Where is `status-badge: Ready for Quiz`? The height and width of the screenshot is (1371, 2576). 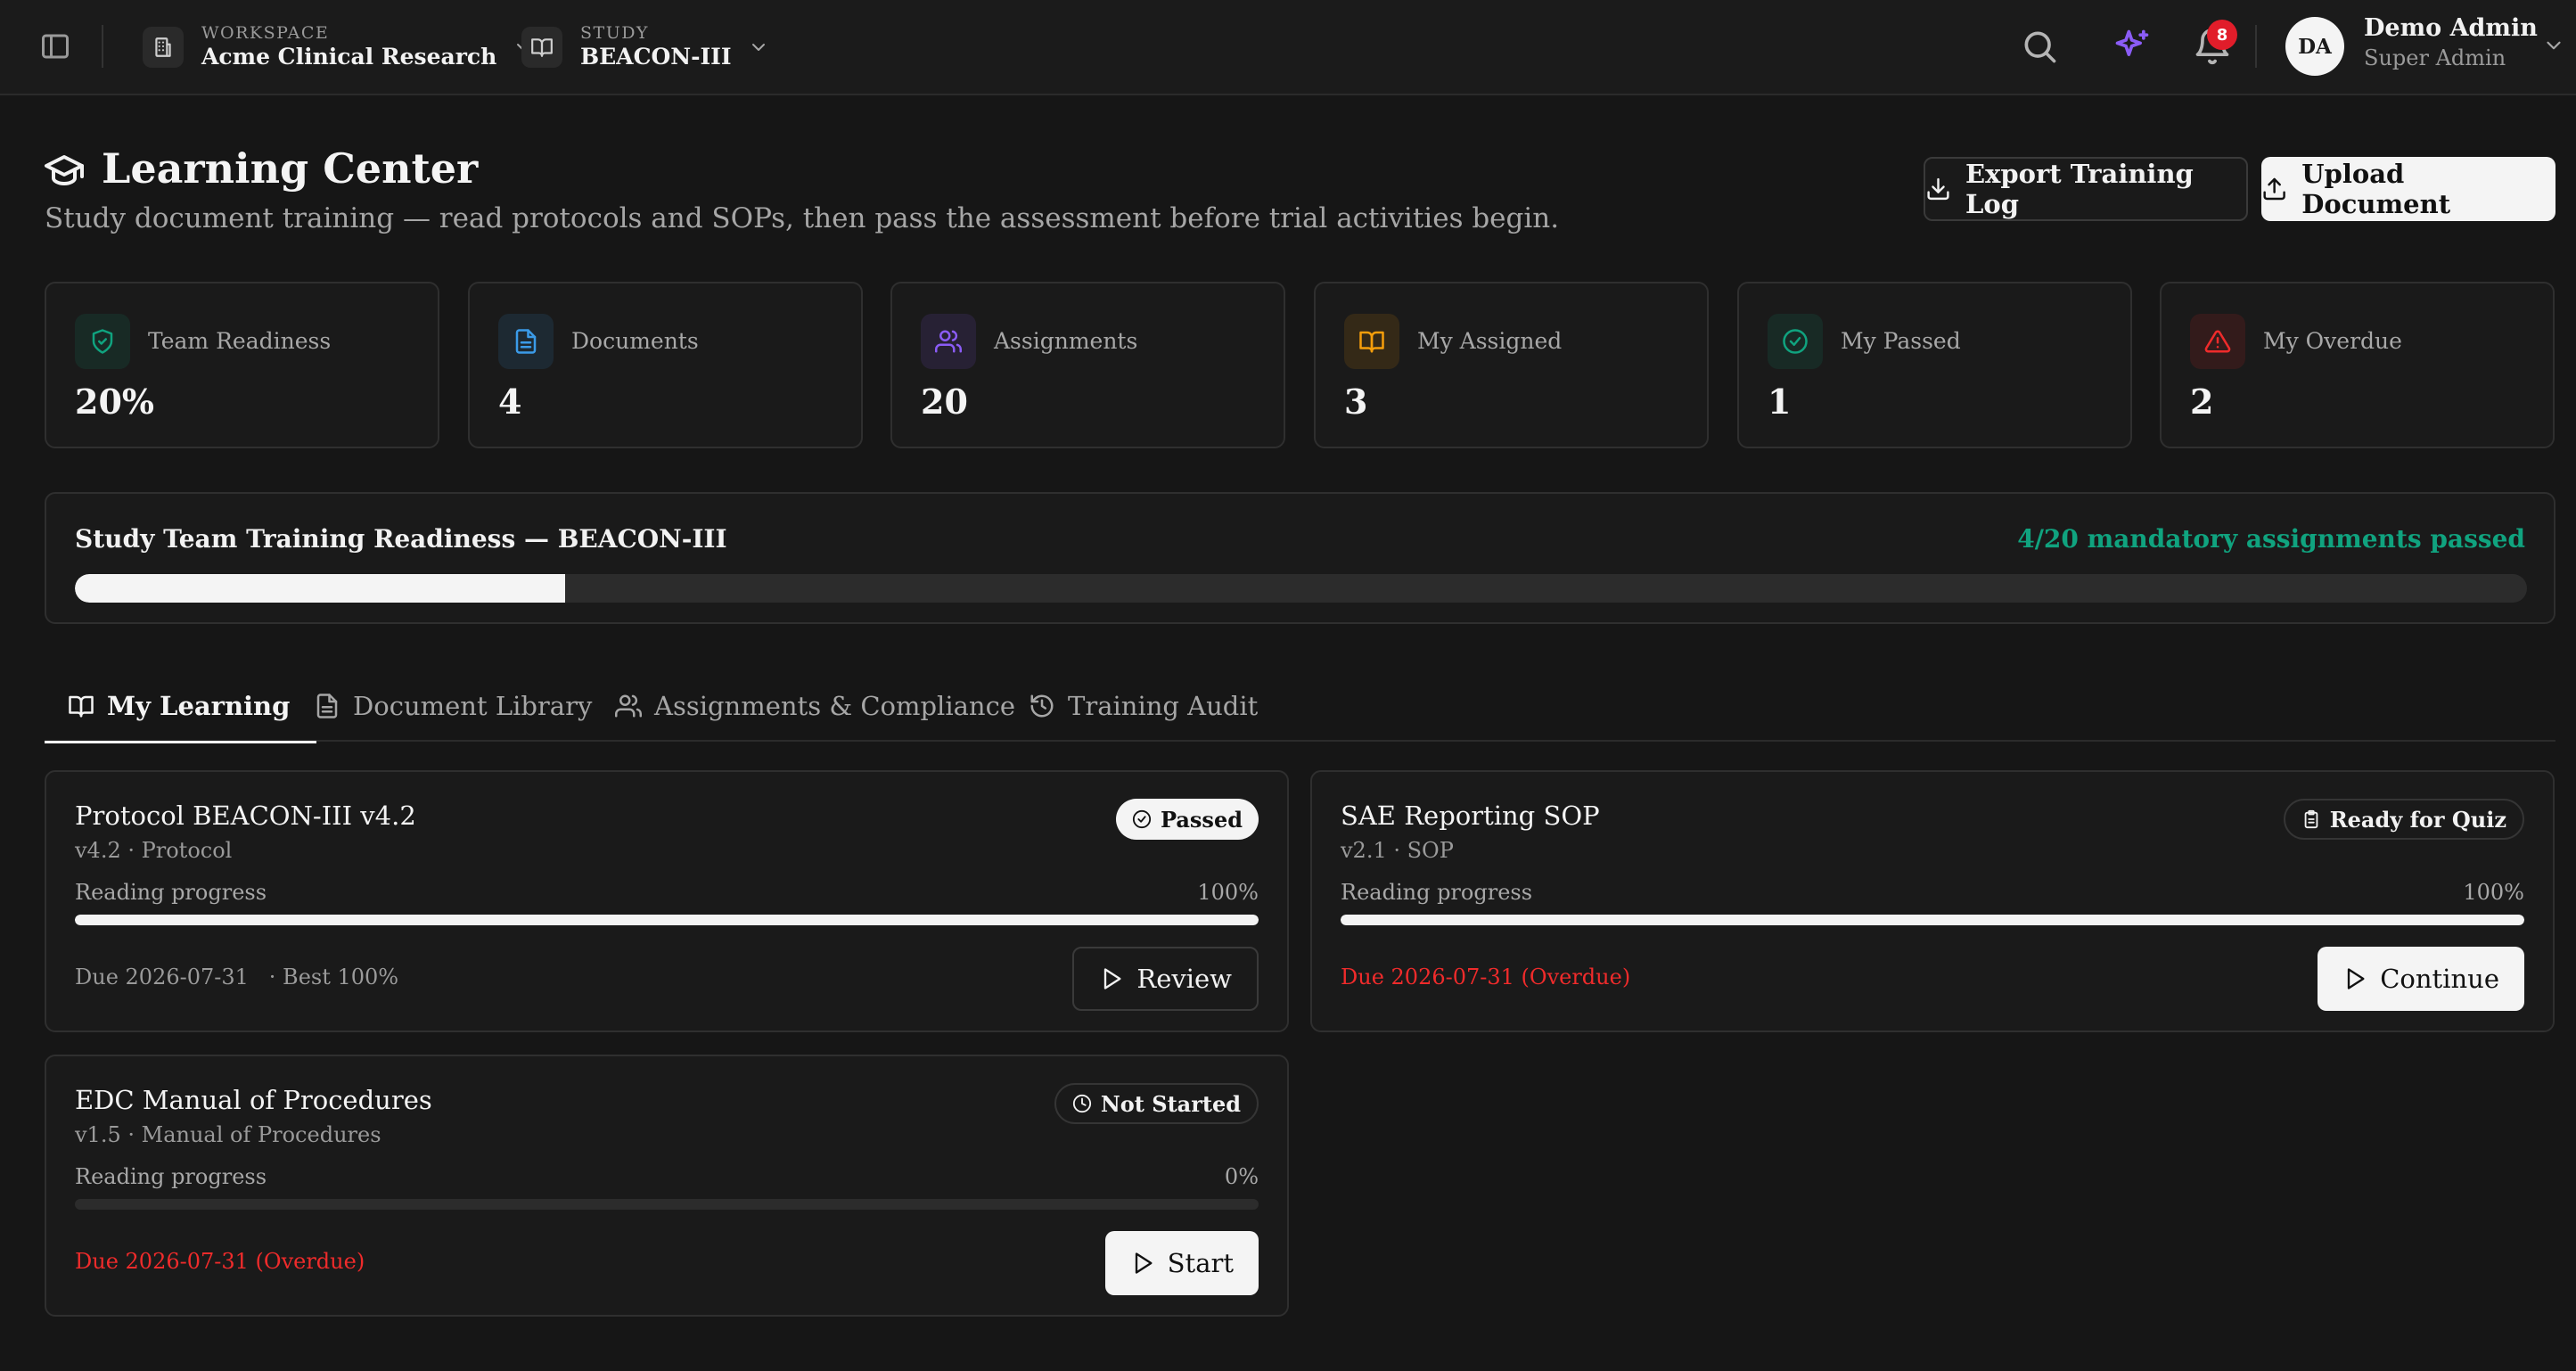
status-badge: Ready for Quiz is located at coordinates (2403, 820).